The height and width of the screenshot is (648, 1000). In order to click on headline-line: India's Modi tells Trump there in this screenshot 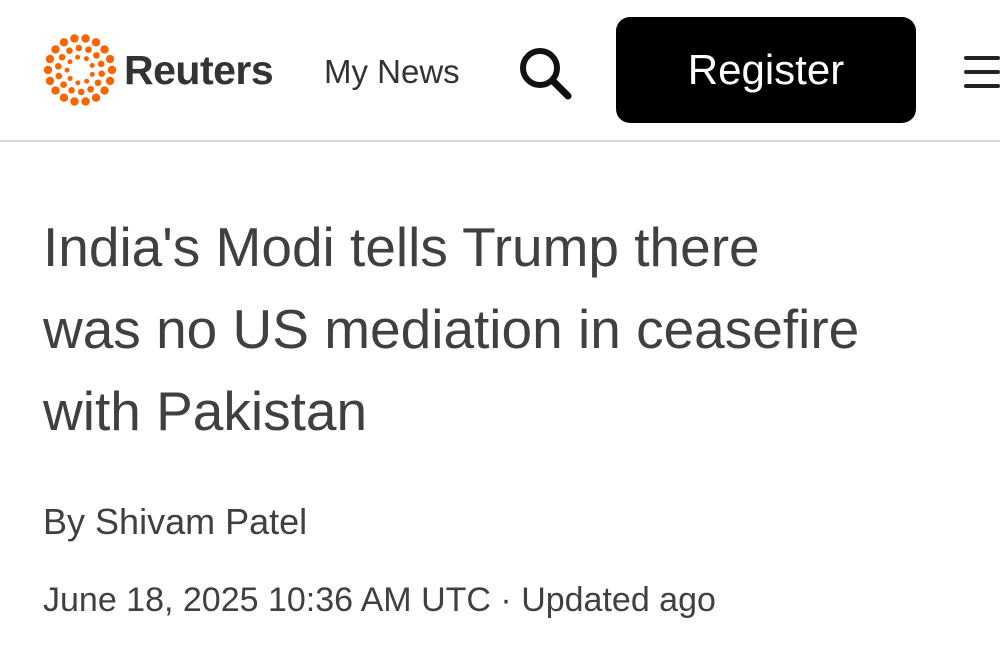, I will do `click(401, 247)`.